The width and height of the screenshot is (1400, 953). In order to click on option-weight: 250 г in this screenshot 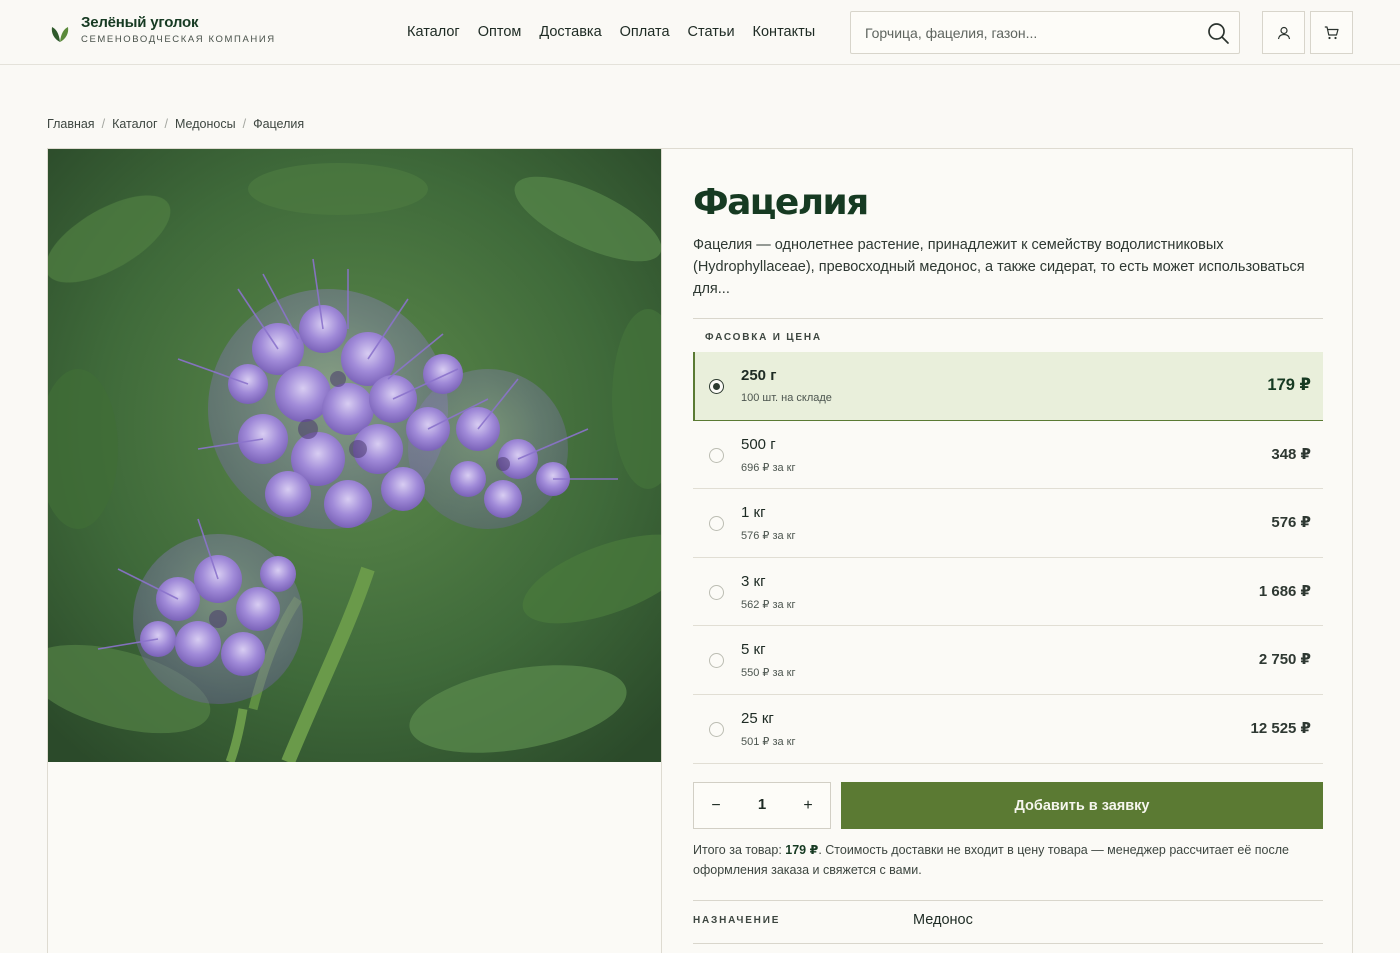, I will do `click(759, 375)`.